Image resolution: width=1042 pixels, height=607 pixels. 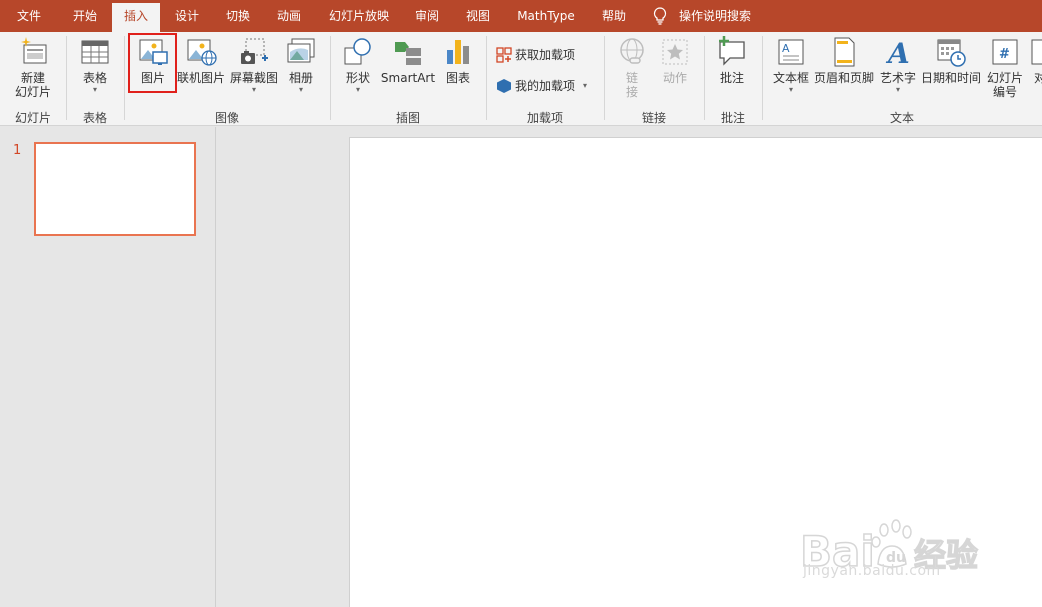 I want to click on photo-album-label: 相册, so click(x=300, y=78).